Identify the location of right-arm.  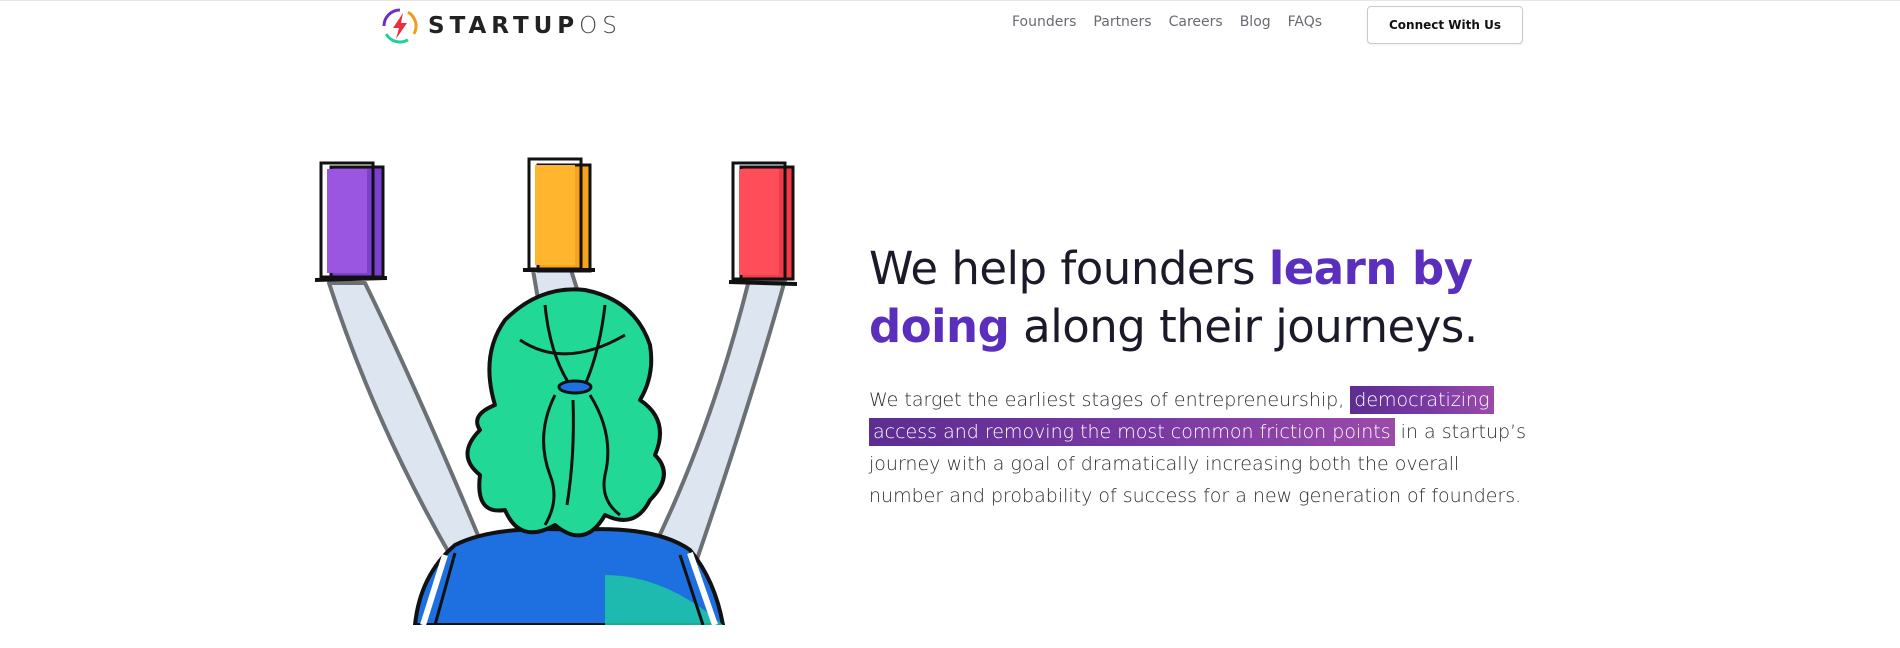
(717, 422).